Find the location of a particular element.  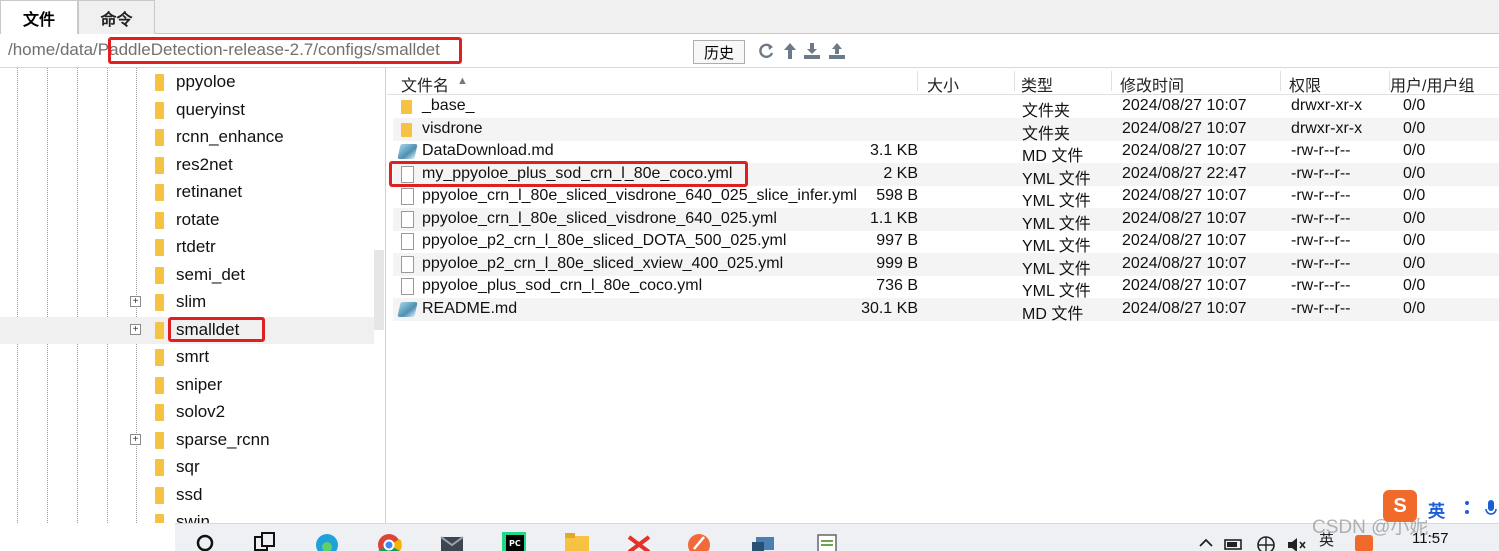

notepad-icon is located at coordinates (827, 540).